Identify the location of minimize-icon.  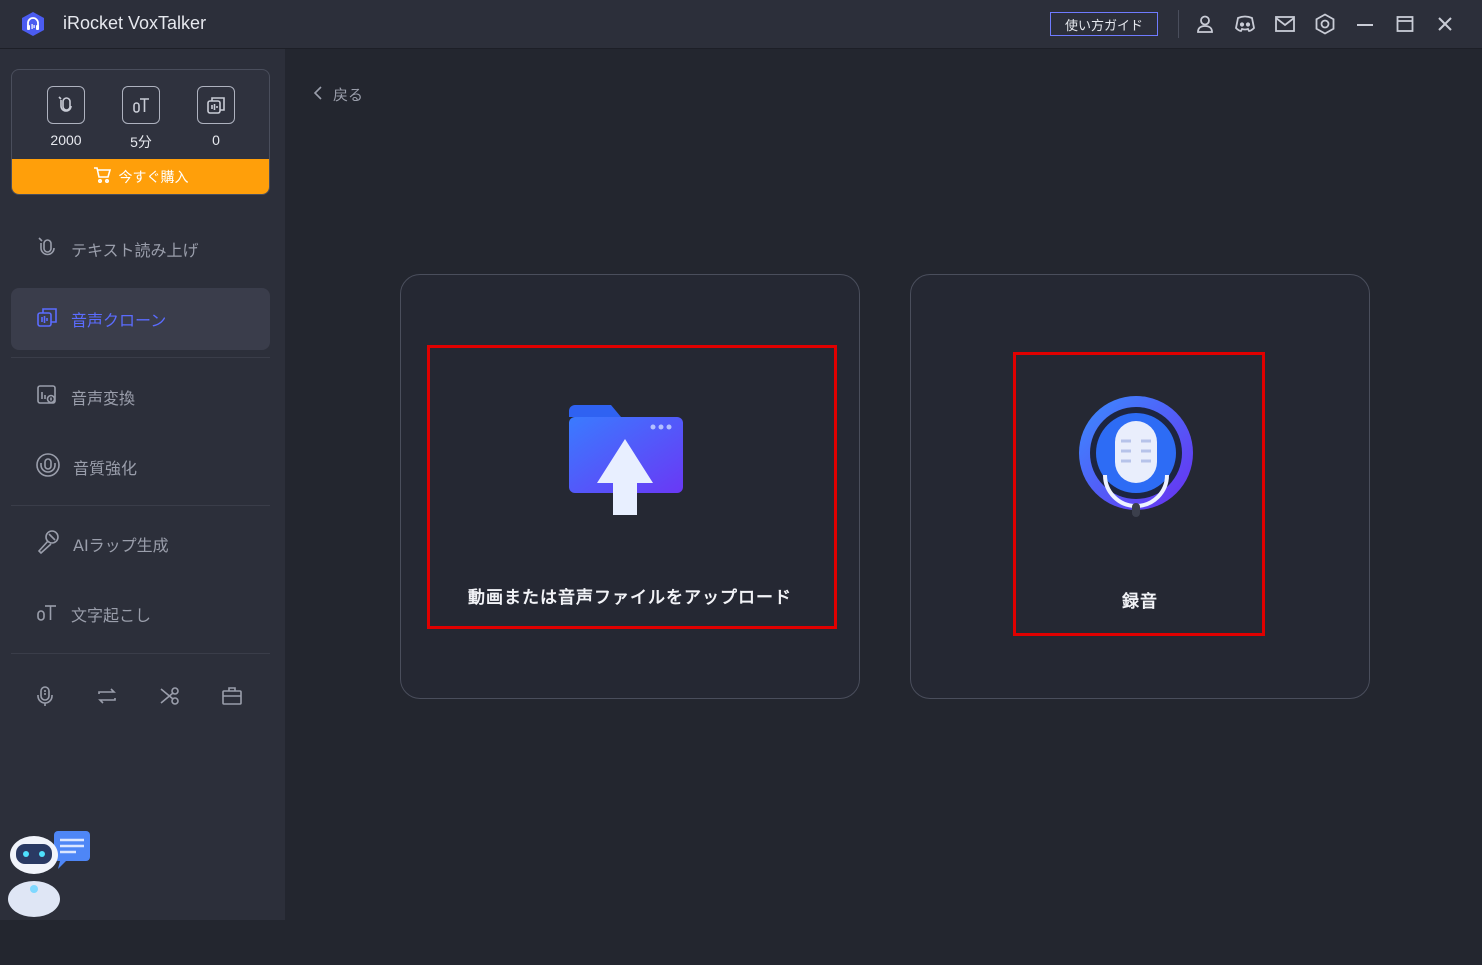
(1365, 24).